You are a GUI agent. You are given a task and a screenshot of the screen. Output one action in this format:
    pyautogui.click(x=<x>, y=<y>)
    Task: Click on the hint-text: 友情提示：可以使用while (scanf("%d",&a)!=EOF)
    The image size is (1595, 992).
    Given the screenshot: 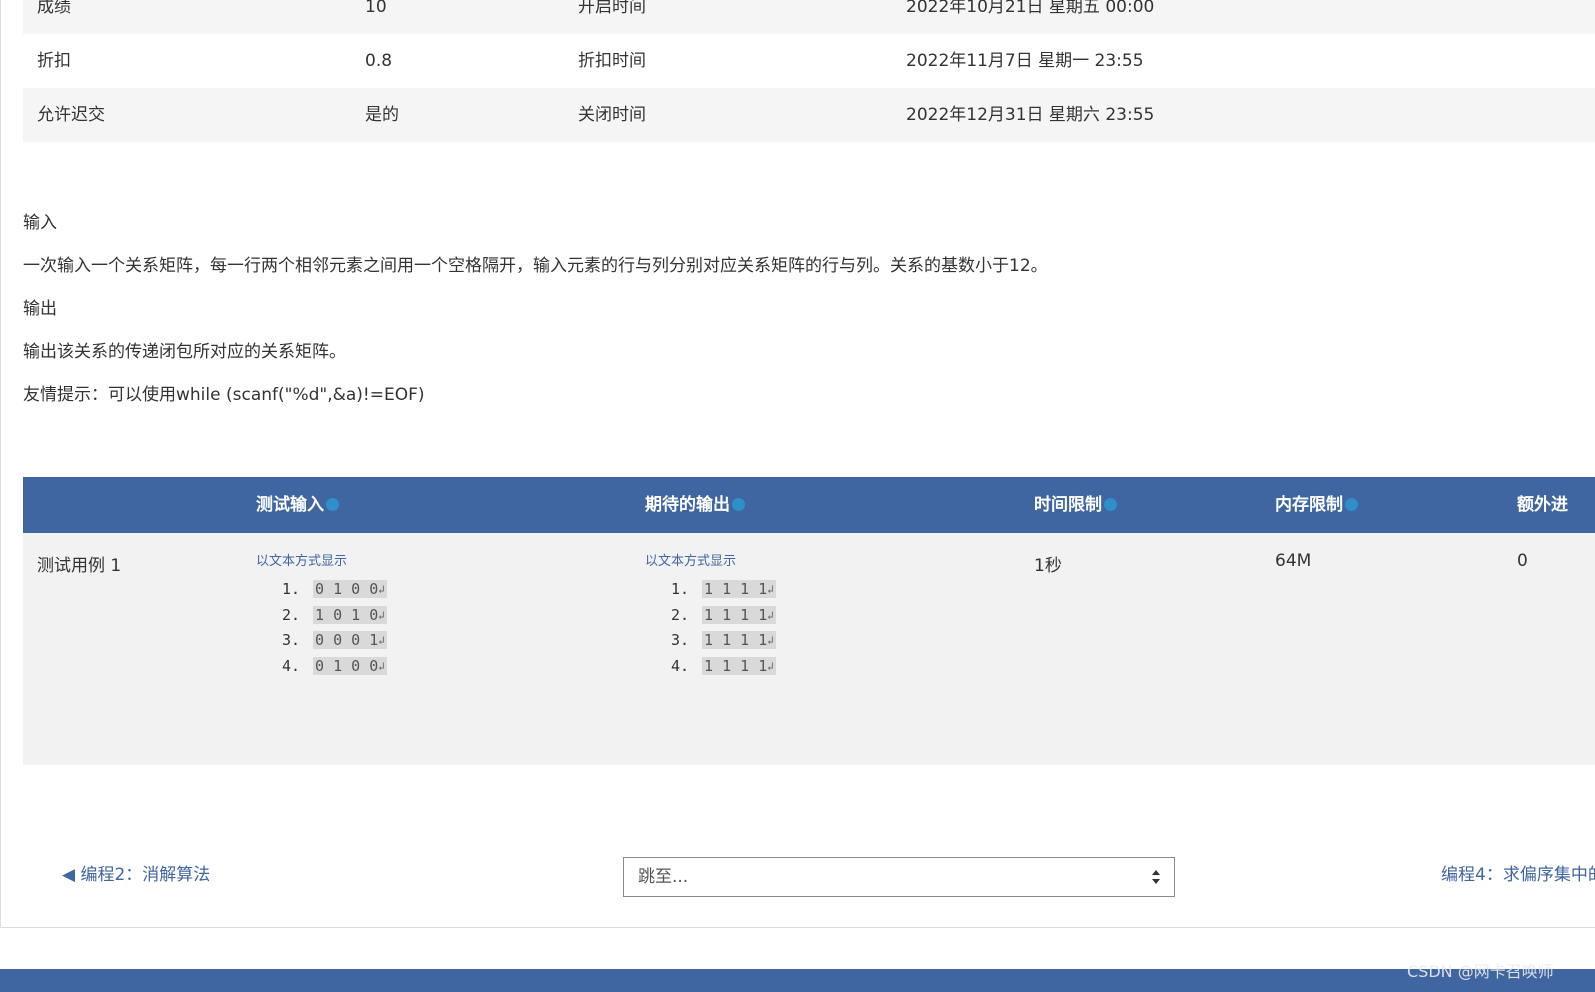 What is the action you would take?
    pyautogui.click(x=224, y=395)
    